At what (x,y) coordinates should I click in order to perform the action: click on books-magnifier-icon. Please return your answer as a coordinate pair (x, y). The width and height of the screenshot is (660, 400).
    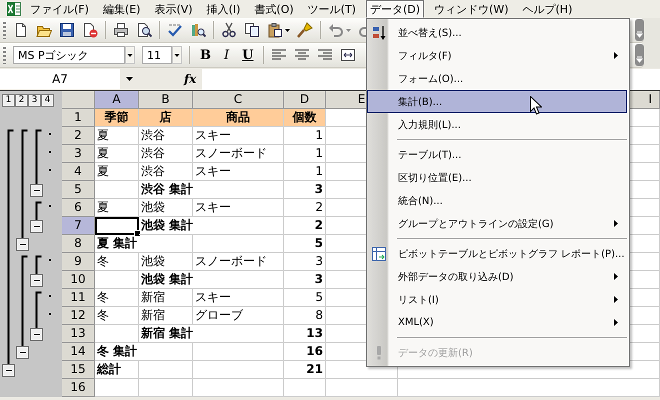
    Looking at the image, I should click on (198, 30).